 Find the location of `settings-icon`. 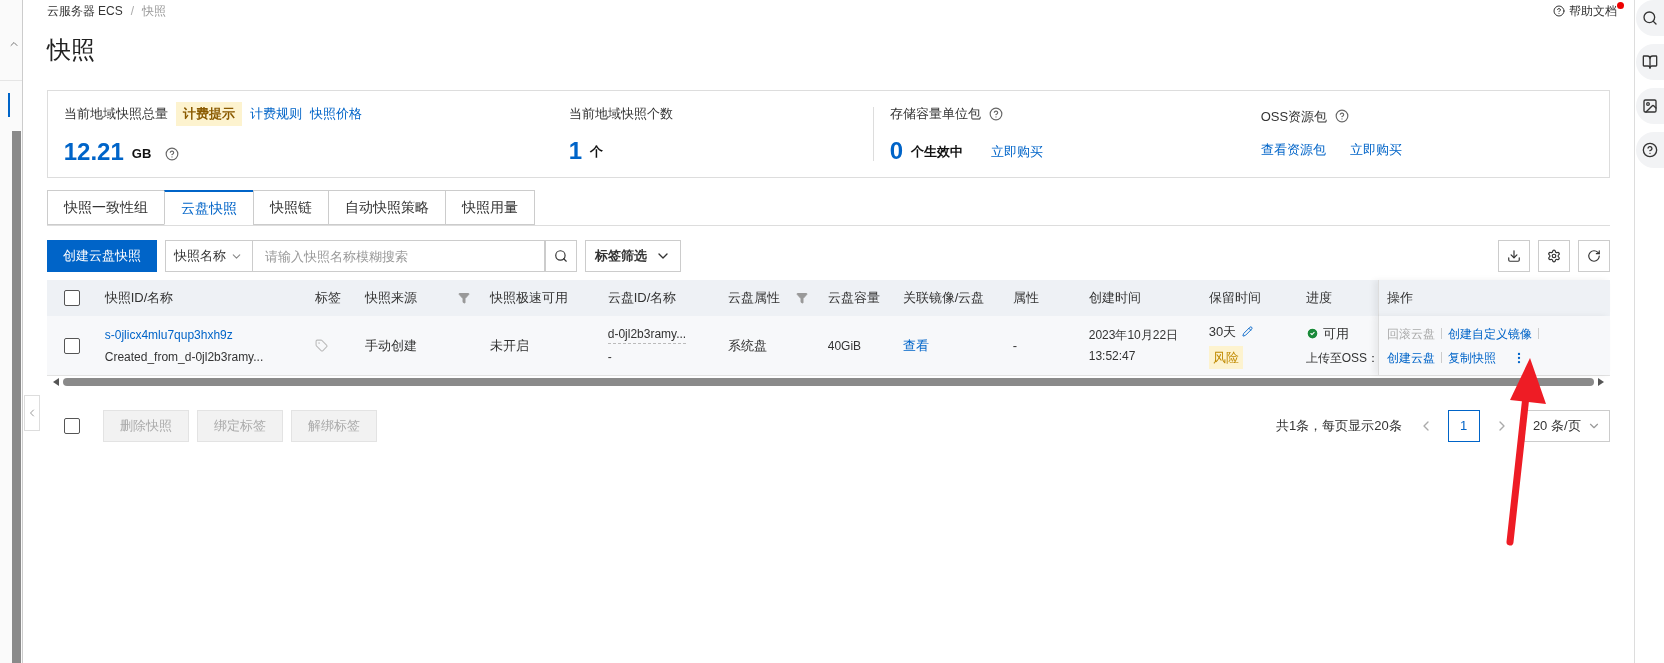

settings-icon is located at coordinates (1553, 256).